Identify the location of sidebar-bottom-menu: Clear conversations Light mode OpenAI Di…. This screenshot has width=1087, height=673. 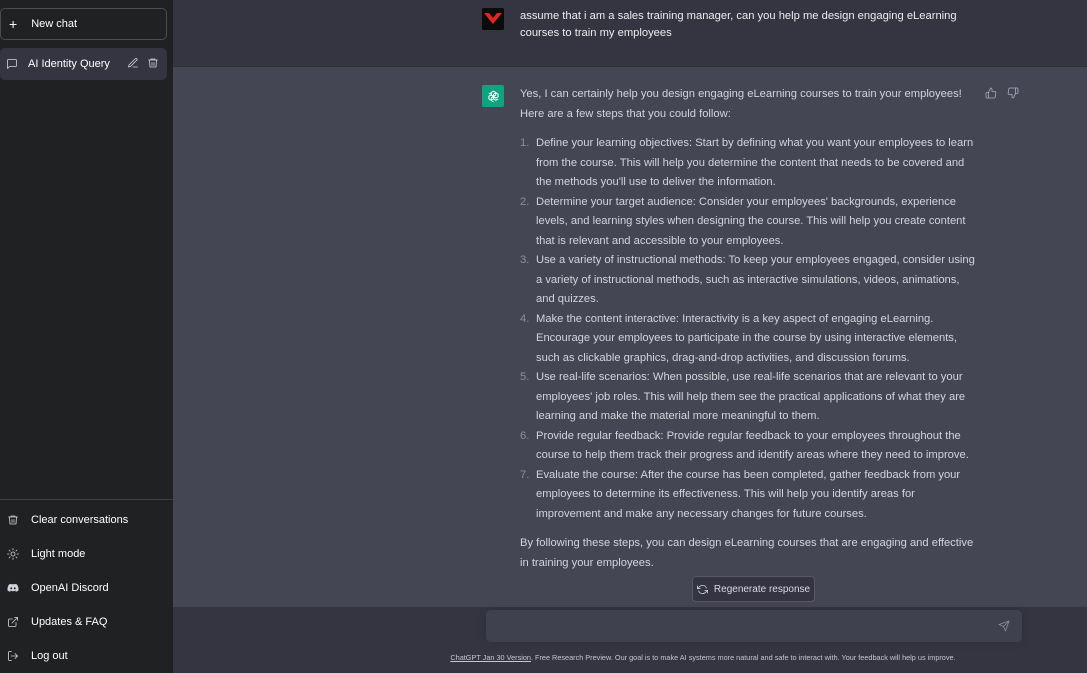
(86, 586).